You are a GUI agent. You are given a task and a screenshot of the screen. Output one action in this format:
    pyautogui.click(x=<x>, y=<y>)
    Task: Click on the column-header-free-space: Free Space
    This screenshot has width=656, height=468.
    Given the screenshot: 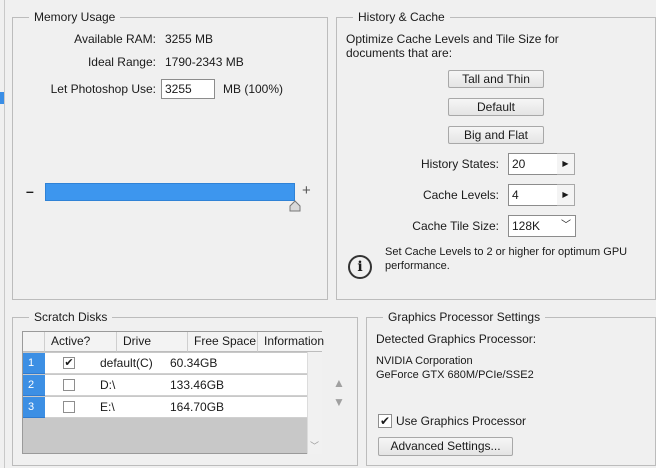 What is the action you would take?
    pyautogui.click(x=223, y=342)
    